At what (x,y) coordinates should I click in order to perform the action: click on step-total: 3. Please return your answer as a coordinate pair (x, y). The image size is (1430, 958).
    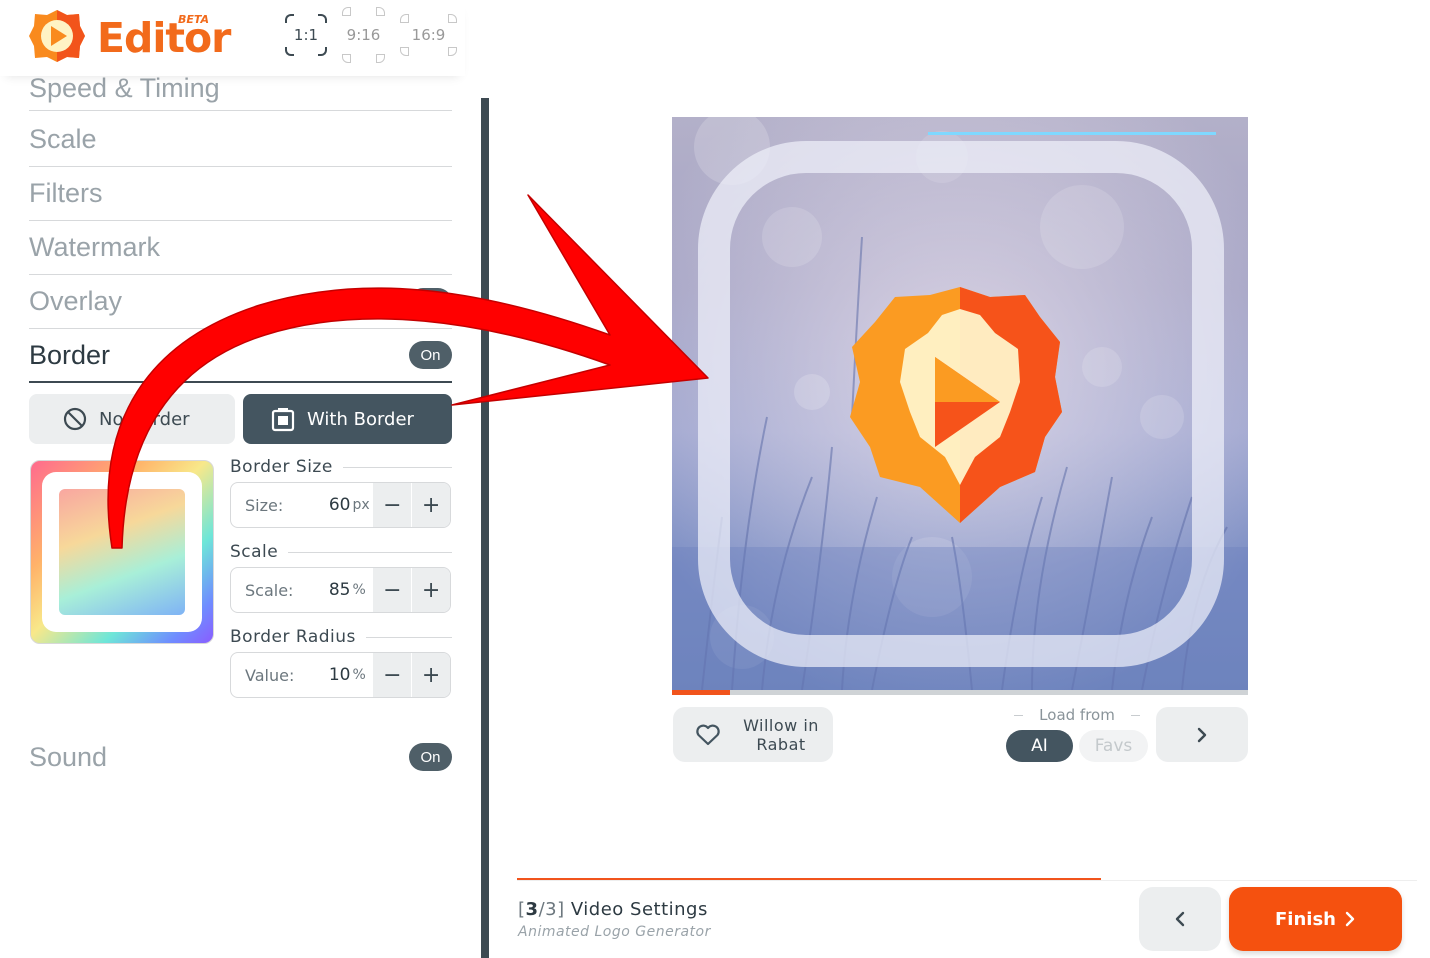
    Looking at the image, I should click on (551, 909).